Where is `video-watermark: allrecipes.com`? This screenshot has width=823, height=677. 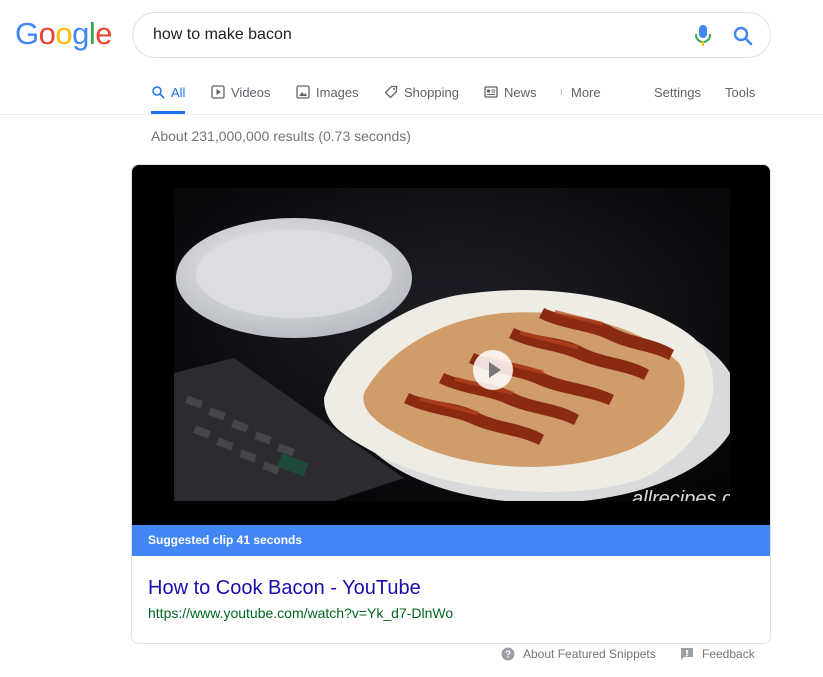
video-watermark: allrecipes.com is located at coordinates (681, 494).